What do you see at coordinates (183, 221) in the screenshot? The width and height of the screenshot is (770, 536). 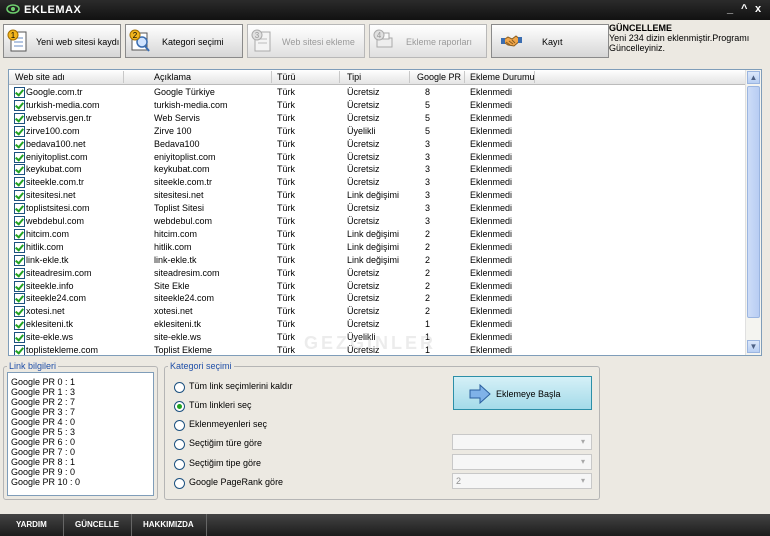 I see `cell-description: webdebul.com` at bounding box center [183, 221].